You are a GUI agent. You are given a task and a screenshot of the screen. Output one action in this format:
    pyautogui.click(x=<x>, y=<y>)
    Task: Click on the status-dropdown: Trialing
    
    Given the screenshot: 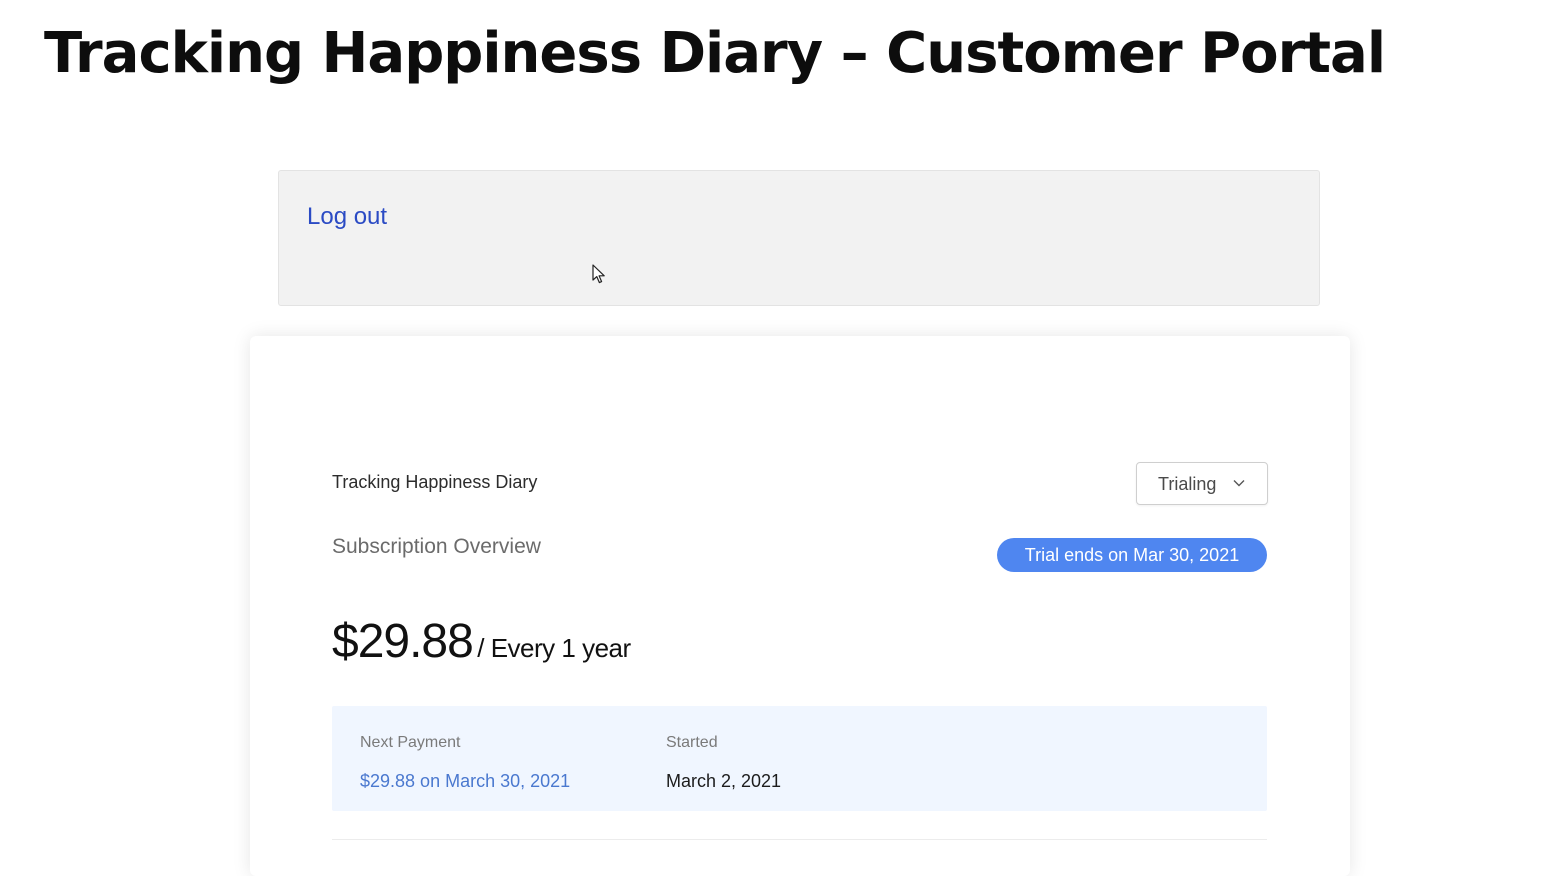 What is the action you would take?
    pyautogui.click(x=1202, y=483)
    